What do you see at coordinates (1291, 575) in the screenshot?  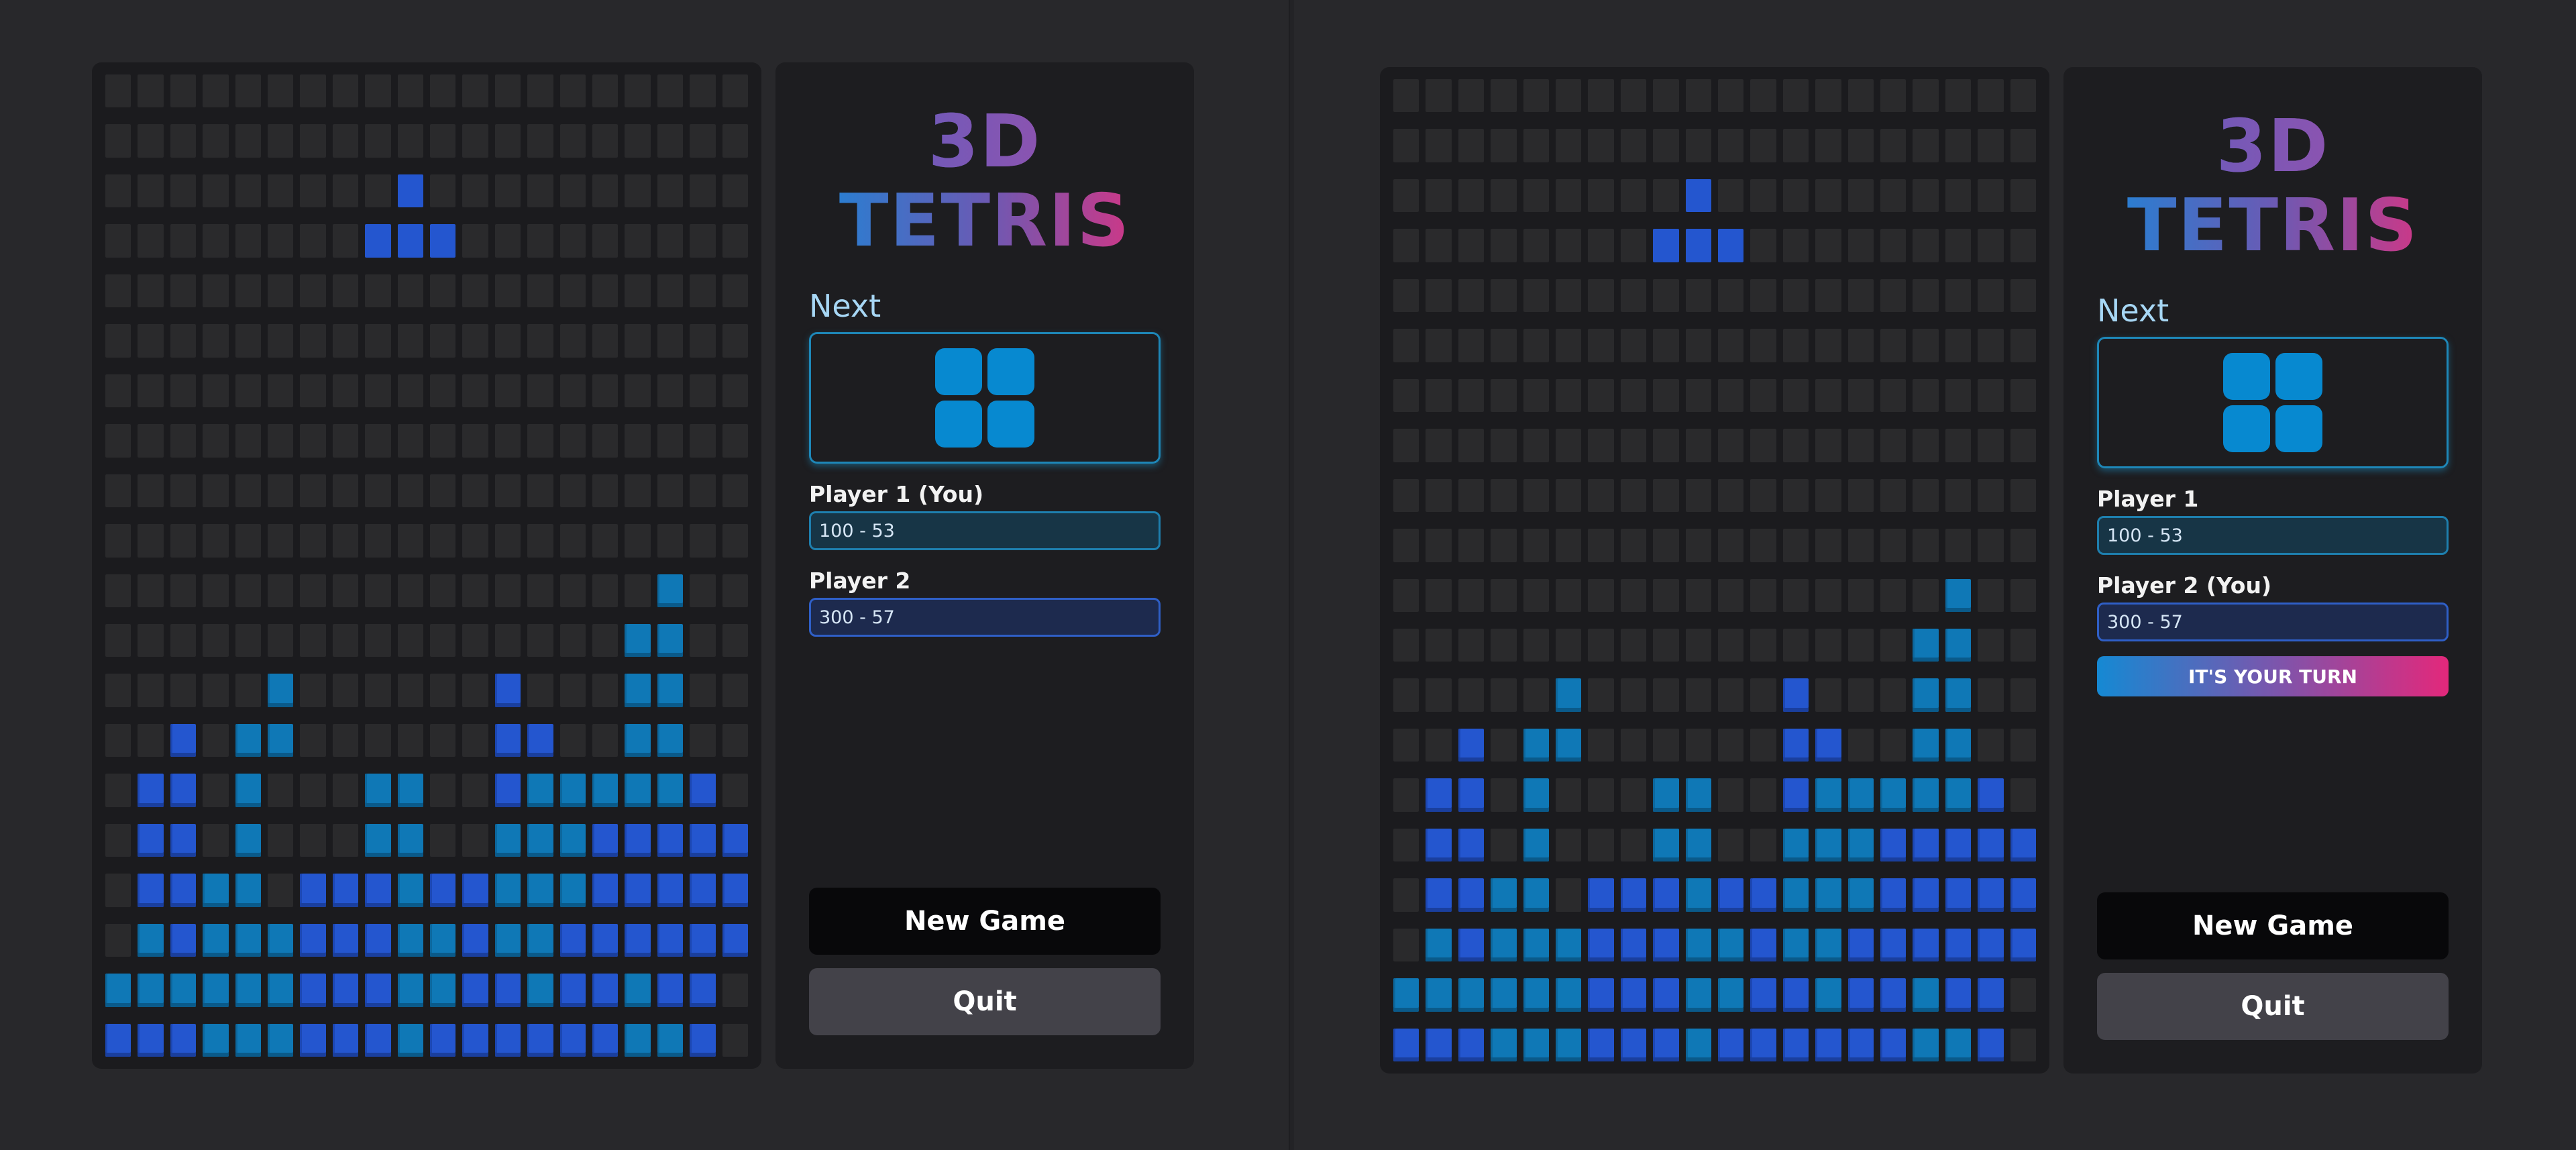 I see `window-divider` at bounding box center [1291, 575].